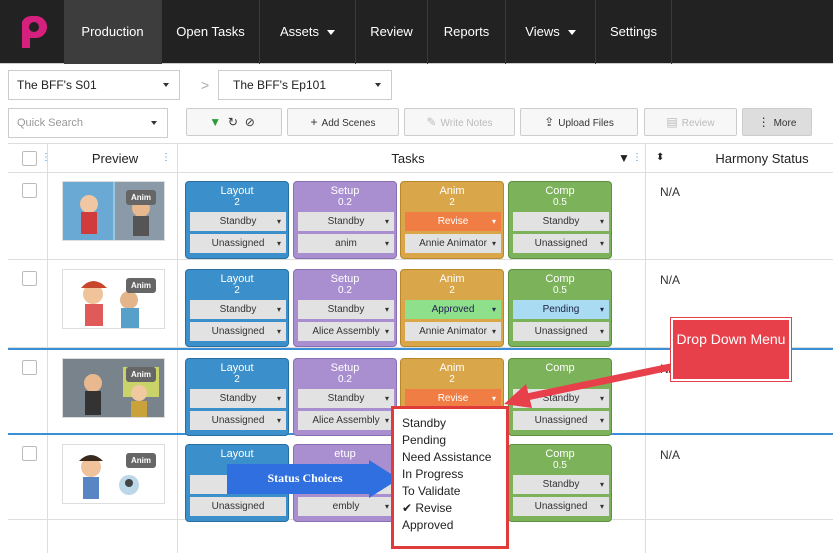 The width and height of the screenshot is (833, 553). I want to click on quick-search-select: Quick Search, so click(88, 123).